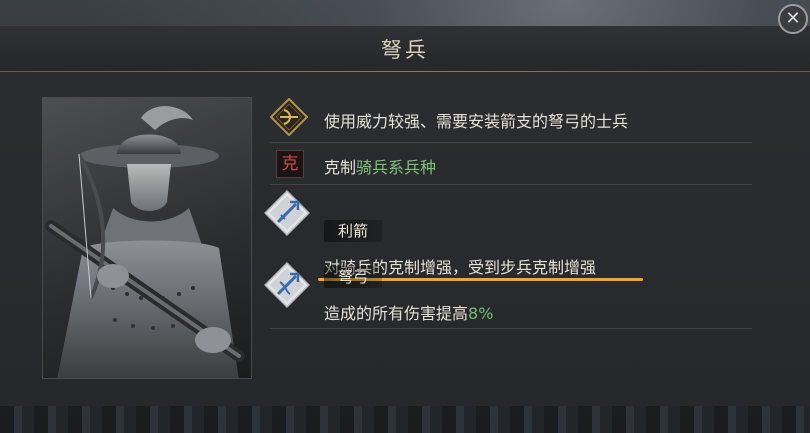 The width and height of the screenshot is (810, 433). I want to click on skill-row-sharp-arrow: 利箭 对骑兵的克制增强，受到步兵克制增强, so click(508, 231).